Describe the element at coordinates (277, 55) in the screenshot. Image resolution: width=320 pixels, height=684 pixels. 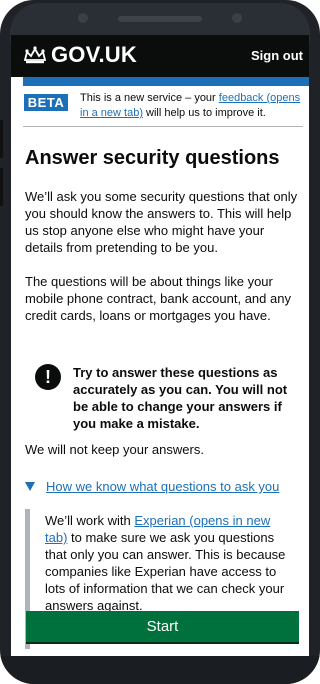
I see `sign-out-link: Sign out` at that location.